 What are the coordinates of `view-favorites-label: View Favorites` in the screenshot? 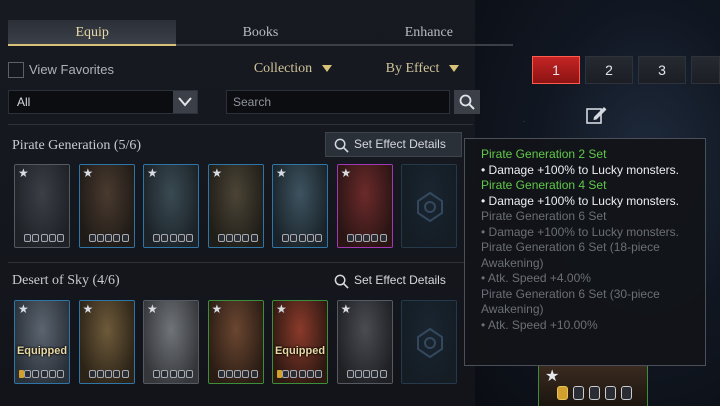 It's located at (72, 69).